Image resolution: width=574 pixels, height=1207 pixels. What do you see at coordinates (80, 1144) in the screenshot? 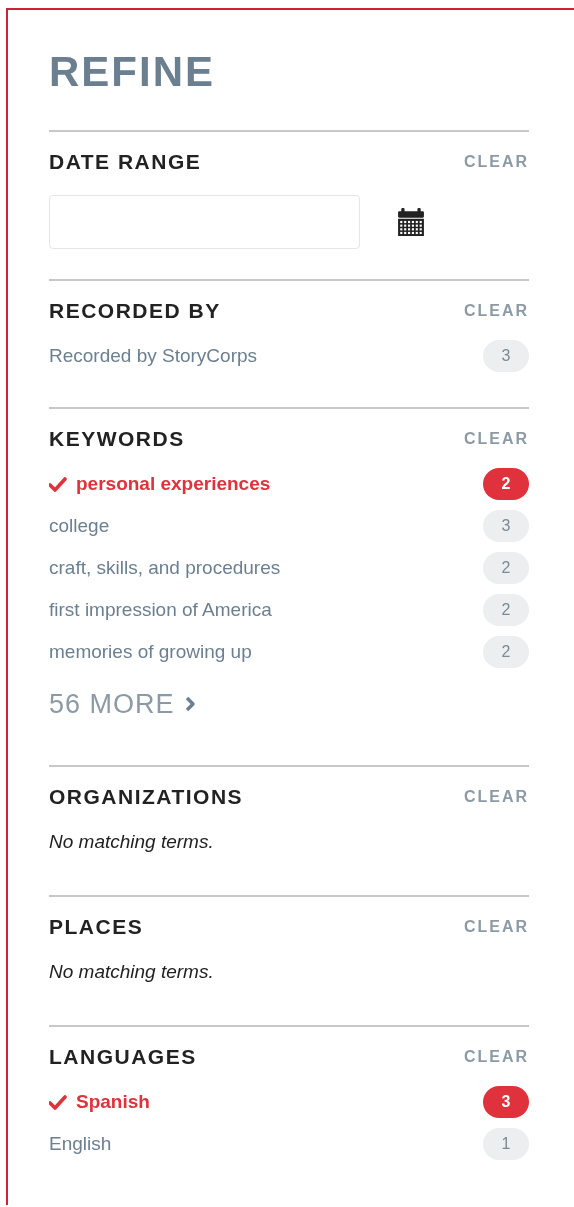
I see `filter-option: English` at bounding box center [80, 1144].